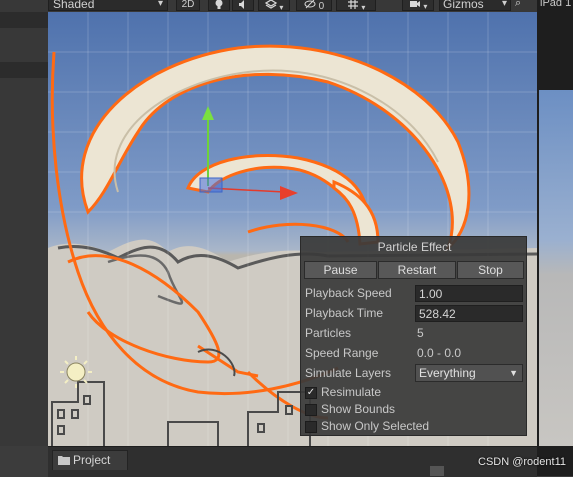 This screenshot has height=477, width=573. What do you see at coordinates (344, 313) in the screenshot?
I see `playback-time-label: Playback Time` at bounding box center [344, 313].